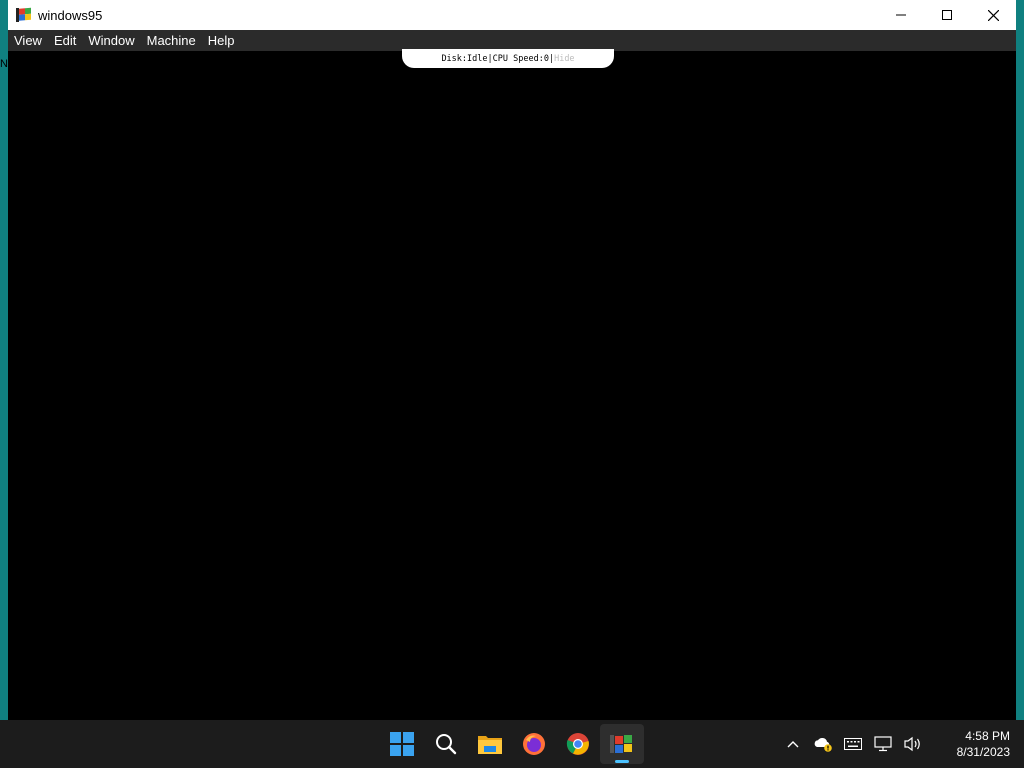 The height and width of the screenshot is (768, 1024). What do you see at coordinates (622, 761) in the screenshot?
I see `active-indicator` at bounding box center [622, 761].